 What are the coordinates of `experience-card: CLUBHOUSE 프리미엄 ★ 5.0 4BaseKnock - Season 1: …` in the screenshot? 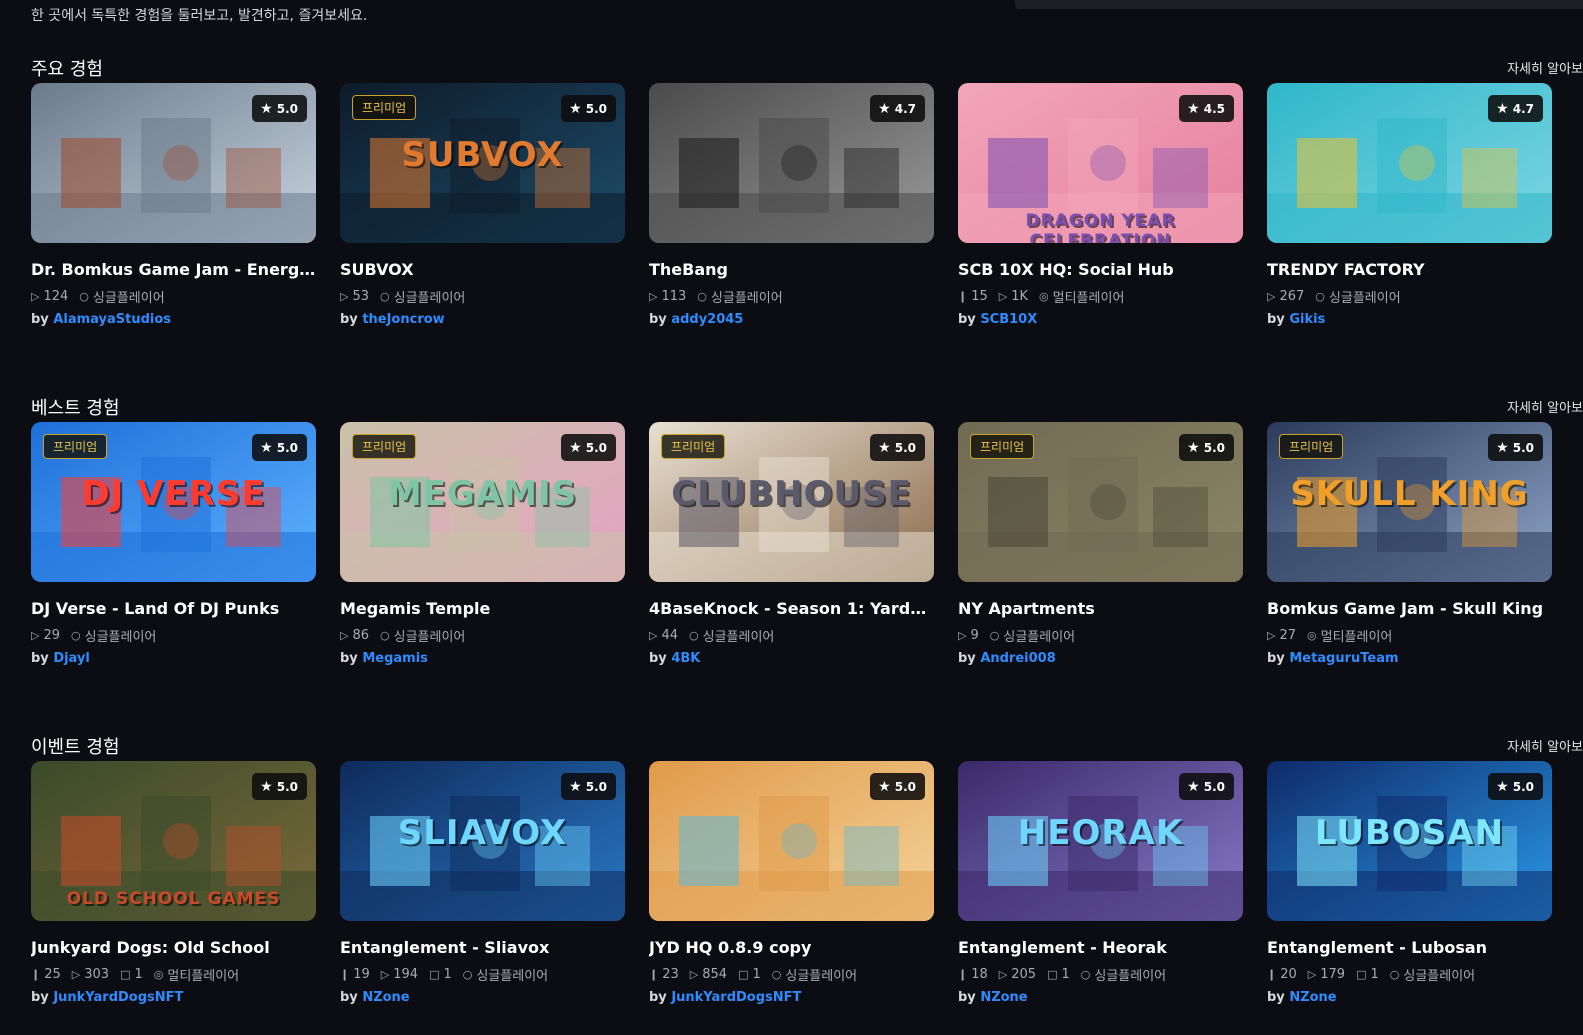 It's located at (791, 547).